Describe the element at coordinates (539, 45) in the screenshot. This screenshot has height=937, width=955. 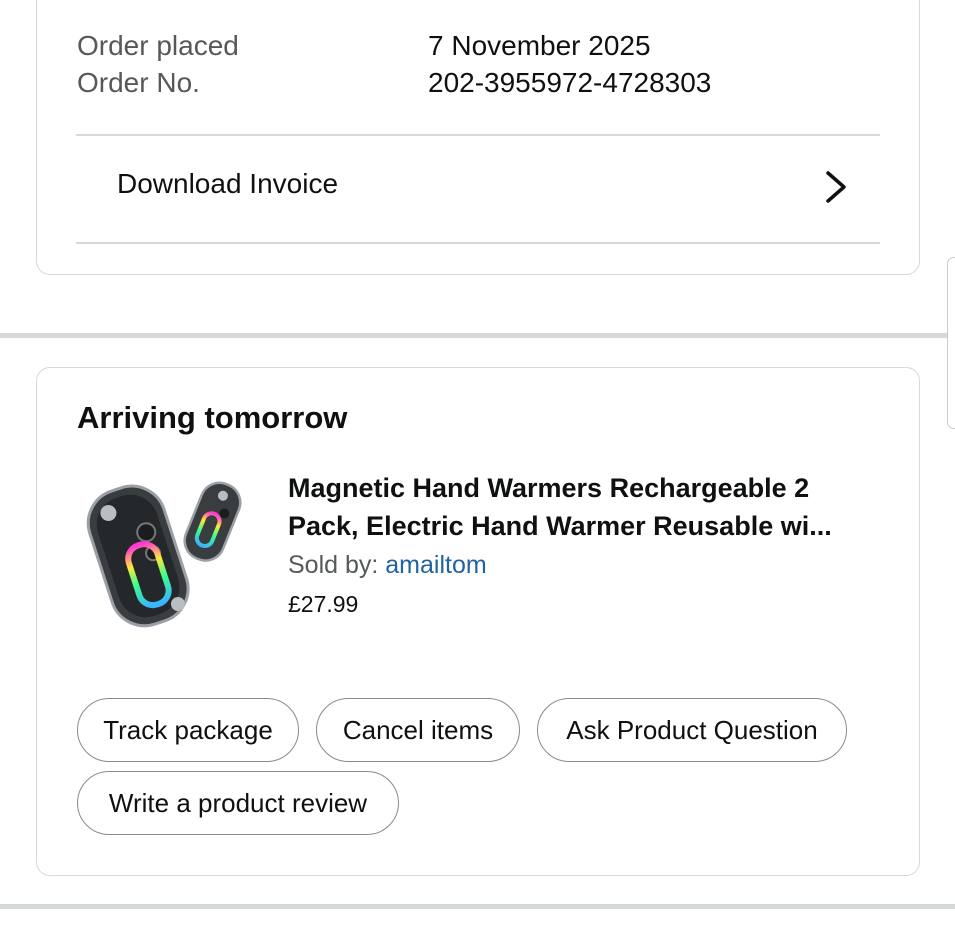
I see `order-placed-value: 7 November 2025` at that location.